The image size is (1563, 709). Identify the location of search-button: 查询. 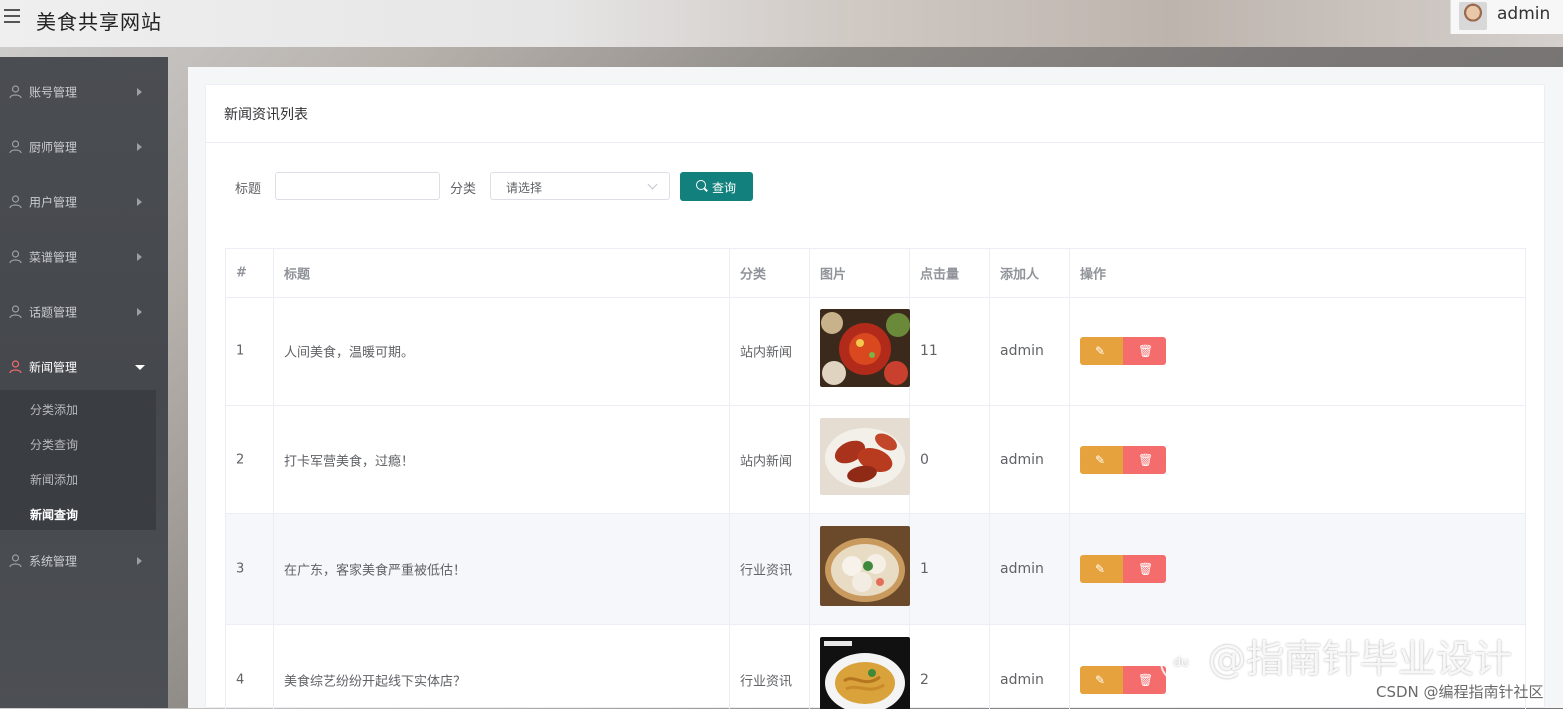
(716, 186).